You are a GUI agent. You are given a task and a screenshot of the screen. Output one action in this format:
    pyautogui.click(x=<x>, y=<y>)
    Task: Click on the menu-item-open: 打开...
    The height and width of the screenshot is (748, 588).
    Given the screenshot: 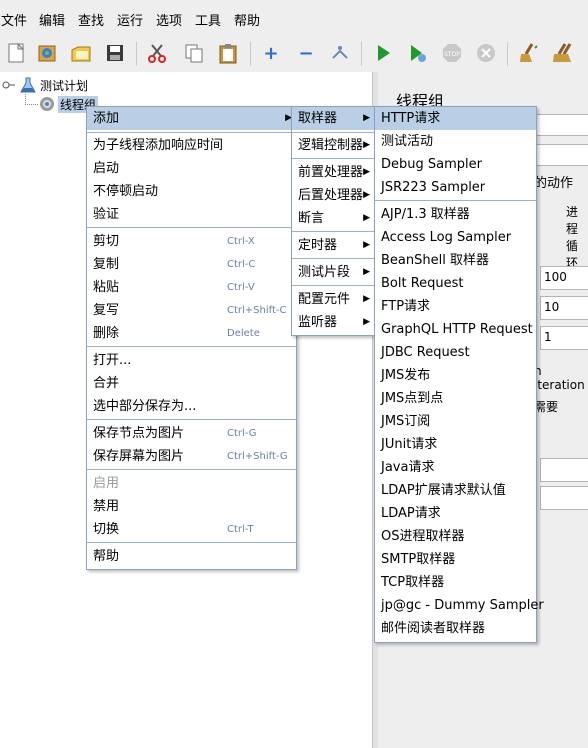 What is the action you would take?
    pyautogui.click(x=191, y=360)
    